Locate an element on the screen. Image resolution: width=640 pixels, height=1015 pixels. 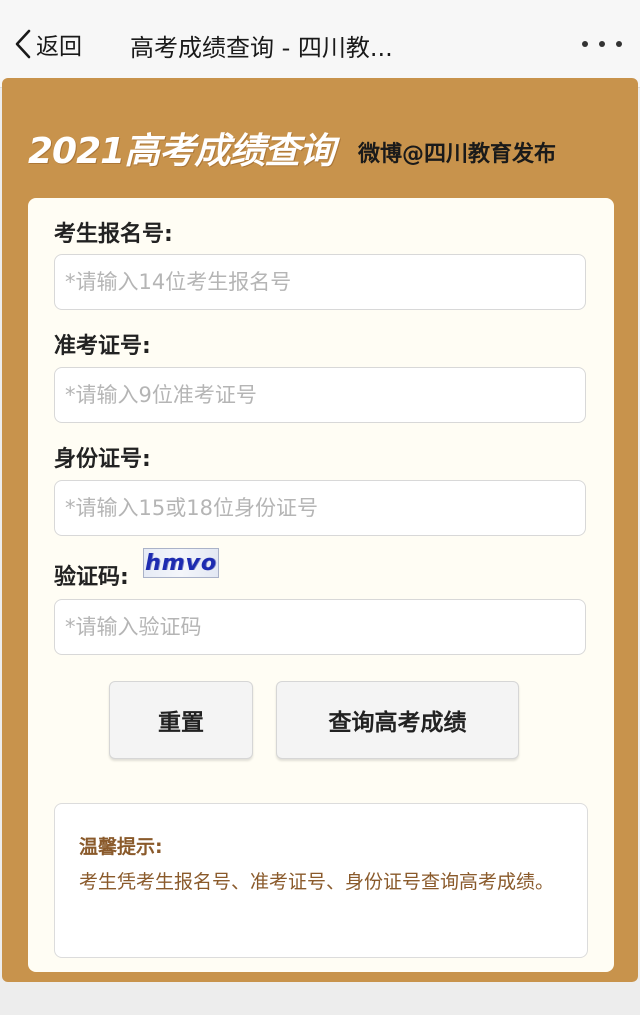
query-score-button: 查询高考成绩 is located at coordinates (397, 720).